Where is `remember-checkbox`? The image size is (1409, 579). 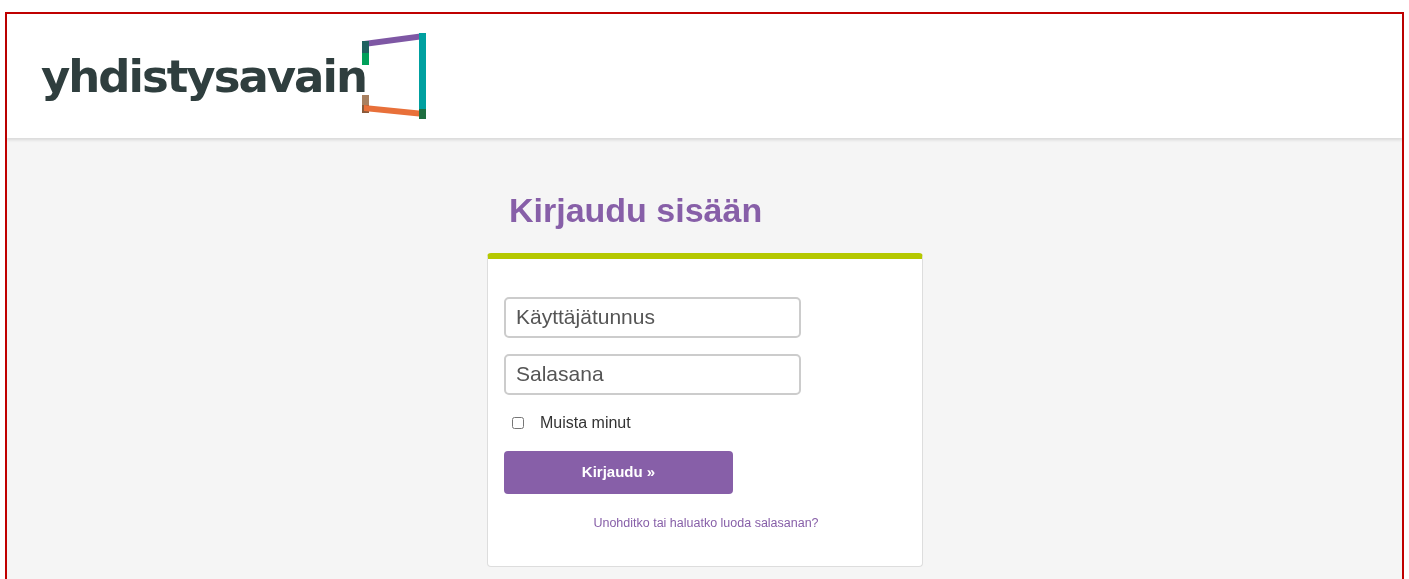 remember-checkbox is located at coordinates (518, 422).